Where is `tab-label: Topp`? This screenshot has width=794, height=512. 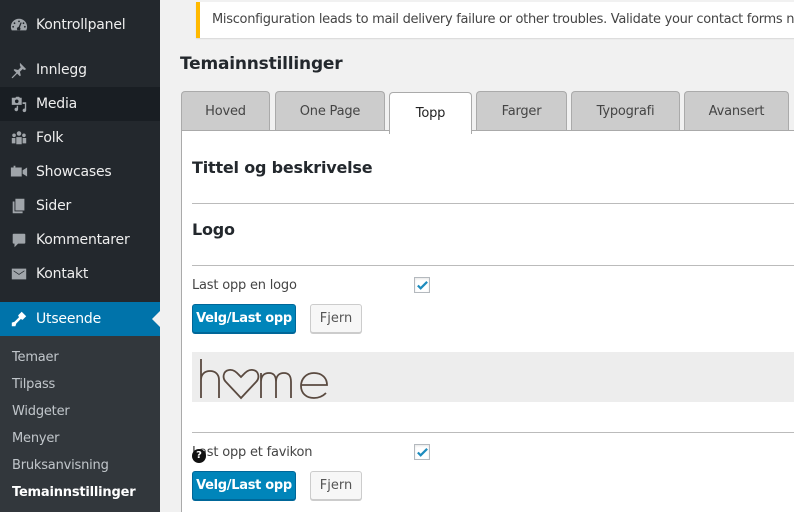 tab-label: Topp is located at coordinates (430, 113).